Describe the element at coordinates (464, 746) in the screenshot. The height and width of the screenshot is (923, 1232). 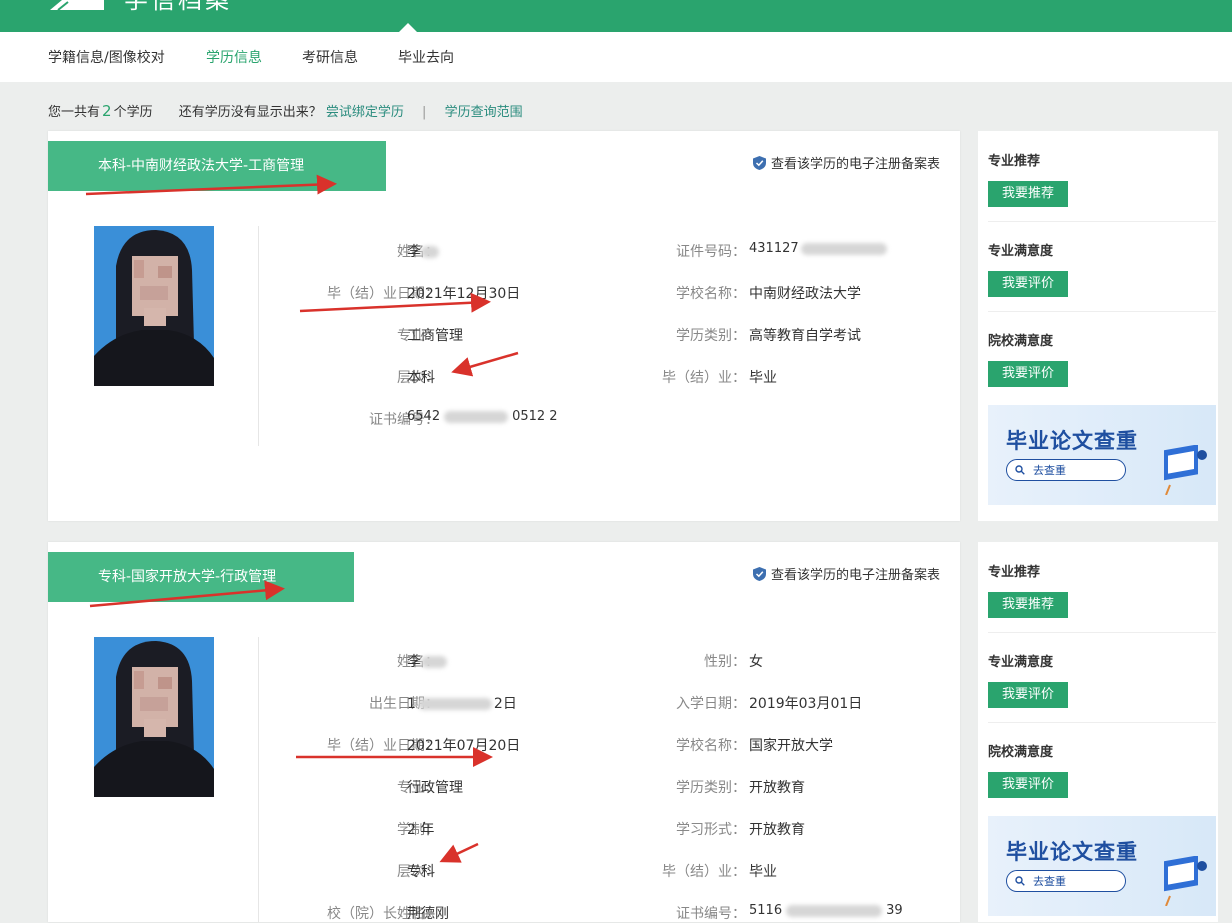
I see `field-value: 2021年07月20日` at that location.